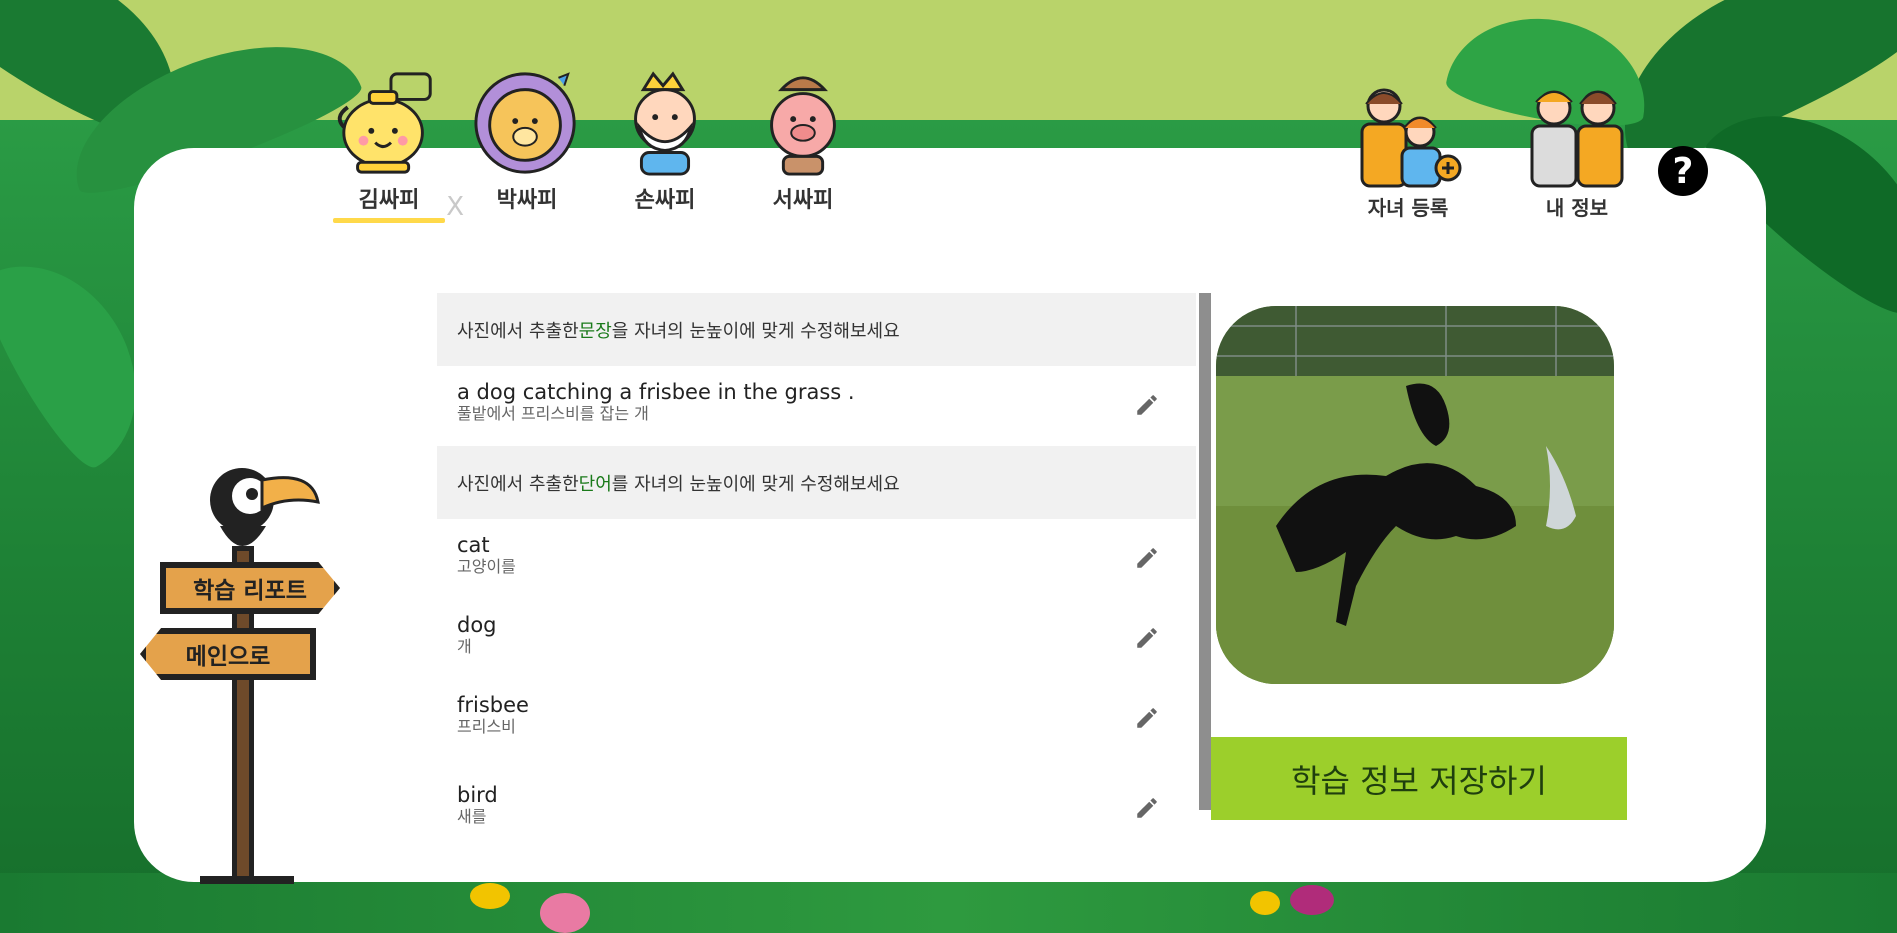 This screenshot has height=933, width=1897. What do you see at coordinates (665, 200) in the screenshot?
I see `child-name: 손싸피` at bounding box center [665, 200].